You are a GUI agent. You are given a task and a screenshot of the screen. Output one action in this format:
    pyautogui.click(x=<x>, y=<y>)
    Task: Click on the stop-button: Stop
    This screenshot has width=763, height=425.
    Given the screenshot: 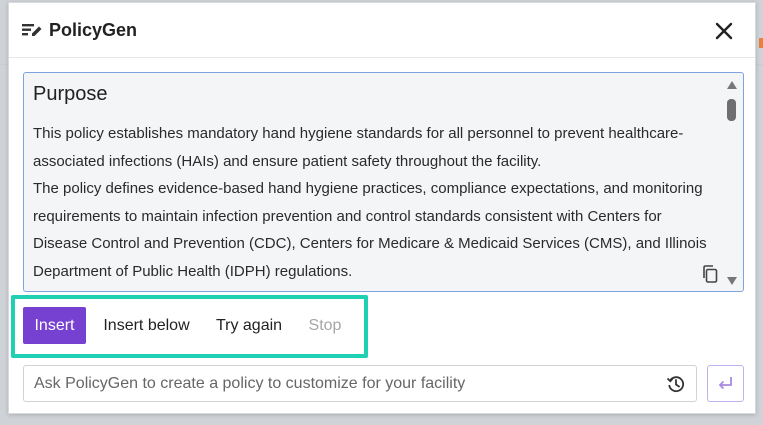 What is the action you would take?
    pyautogui.click(x=325, y=325)
    